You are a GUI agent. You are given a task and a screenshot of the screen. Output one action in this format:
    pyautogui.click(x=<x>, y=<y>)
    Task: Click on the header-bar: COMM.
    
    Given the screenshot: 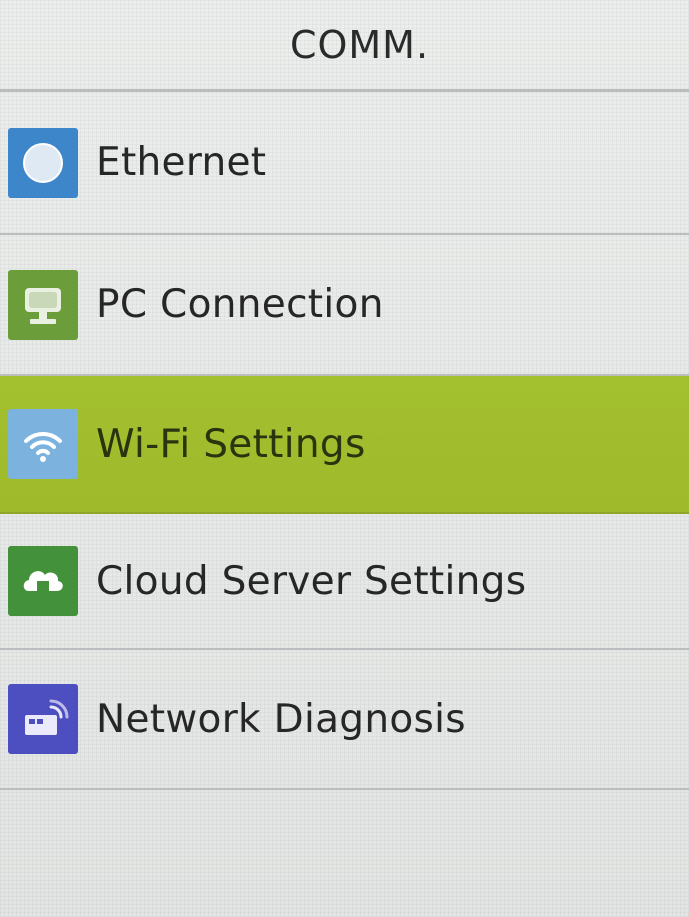 What is the action you would take?
    pyautogui.click(x=344, y=46)
    